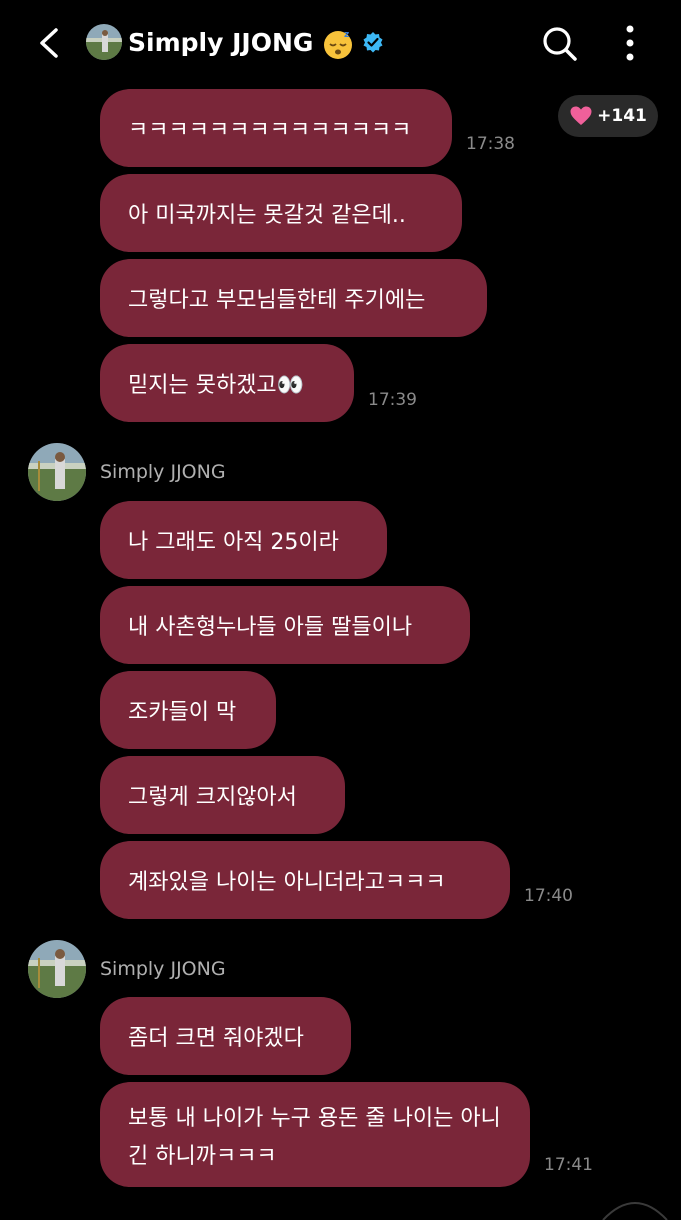  I want to click on more-options-button, so click(630, 43).